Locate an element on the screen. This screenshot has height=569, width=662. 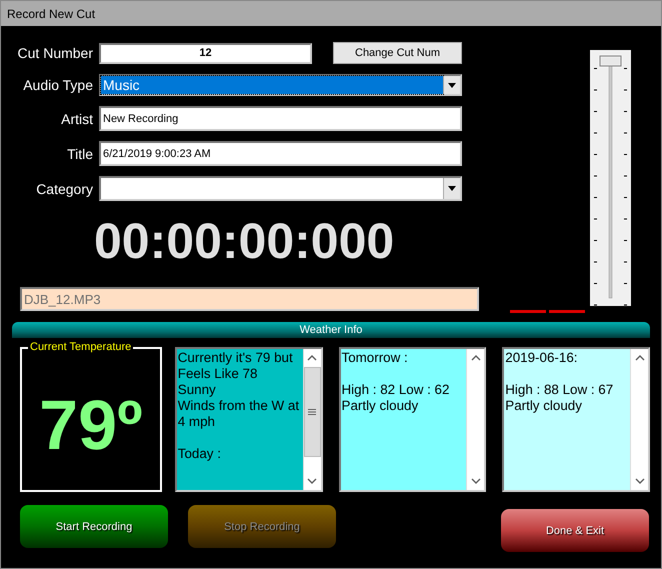
scroll-thumb is located at coordinates (312, 412).